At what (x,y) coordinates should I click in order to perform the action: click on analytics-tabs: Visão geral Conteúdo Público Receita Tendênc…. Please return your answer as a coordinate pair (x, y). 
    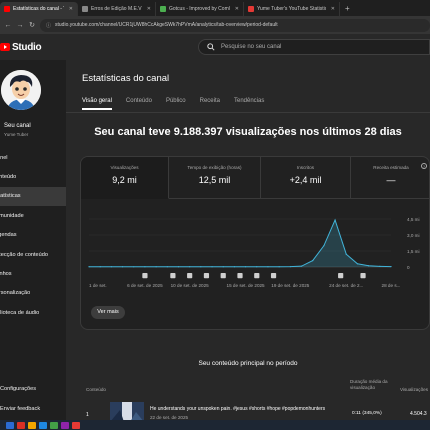
    Looking at the image, I should click on (180, 104).